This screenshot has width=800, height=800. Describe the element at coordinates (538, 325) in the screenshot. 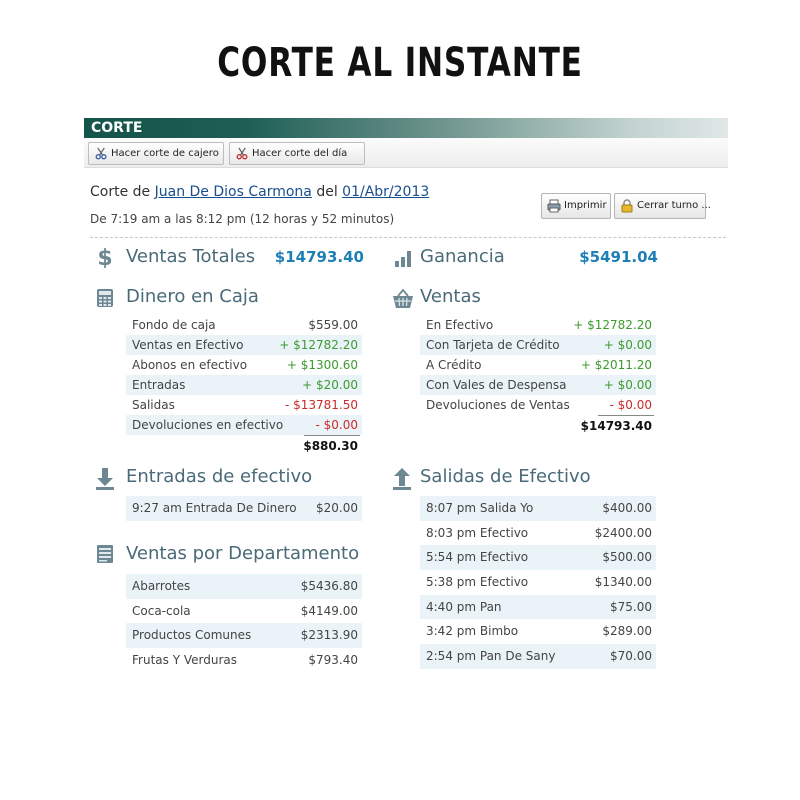

I see `summary-row: En Efectivo + $12782.20` at that location.